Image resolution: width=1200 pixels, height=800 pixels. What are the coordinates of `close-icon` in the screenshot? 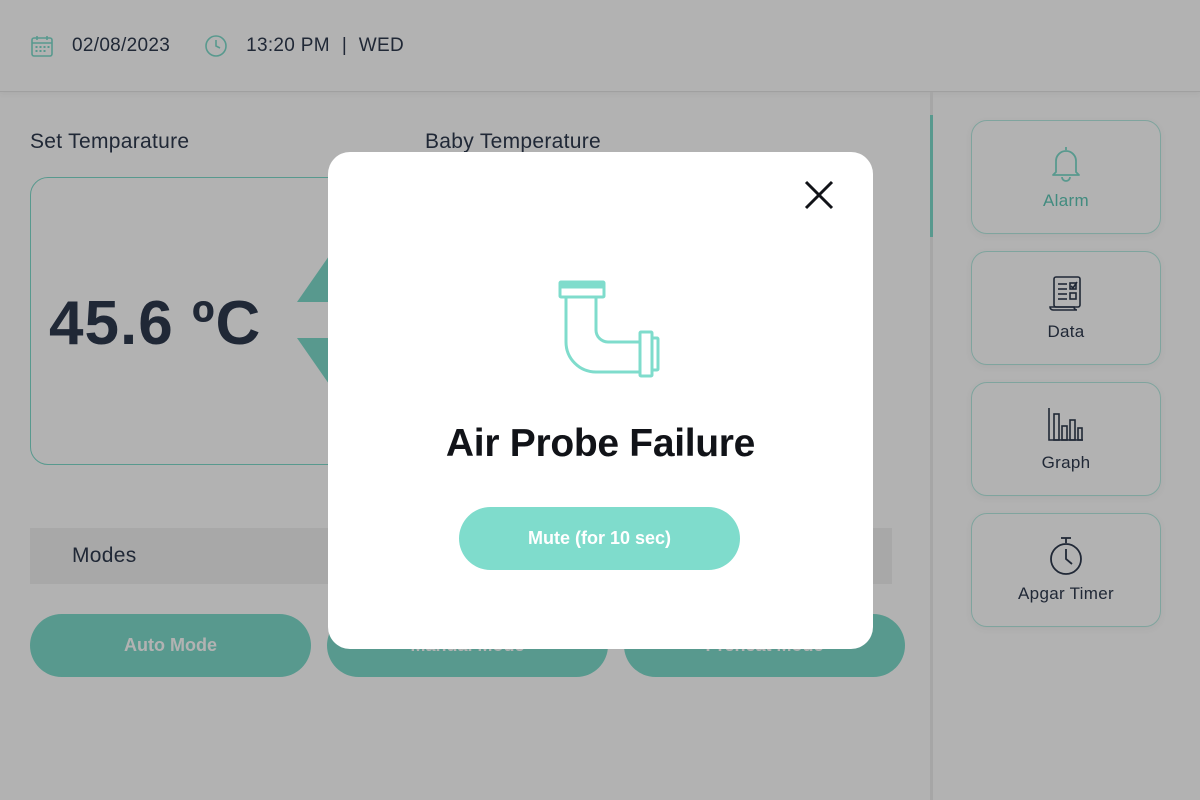 It's located at (819, 195).